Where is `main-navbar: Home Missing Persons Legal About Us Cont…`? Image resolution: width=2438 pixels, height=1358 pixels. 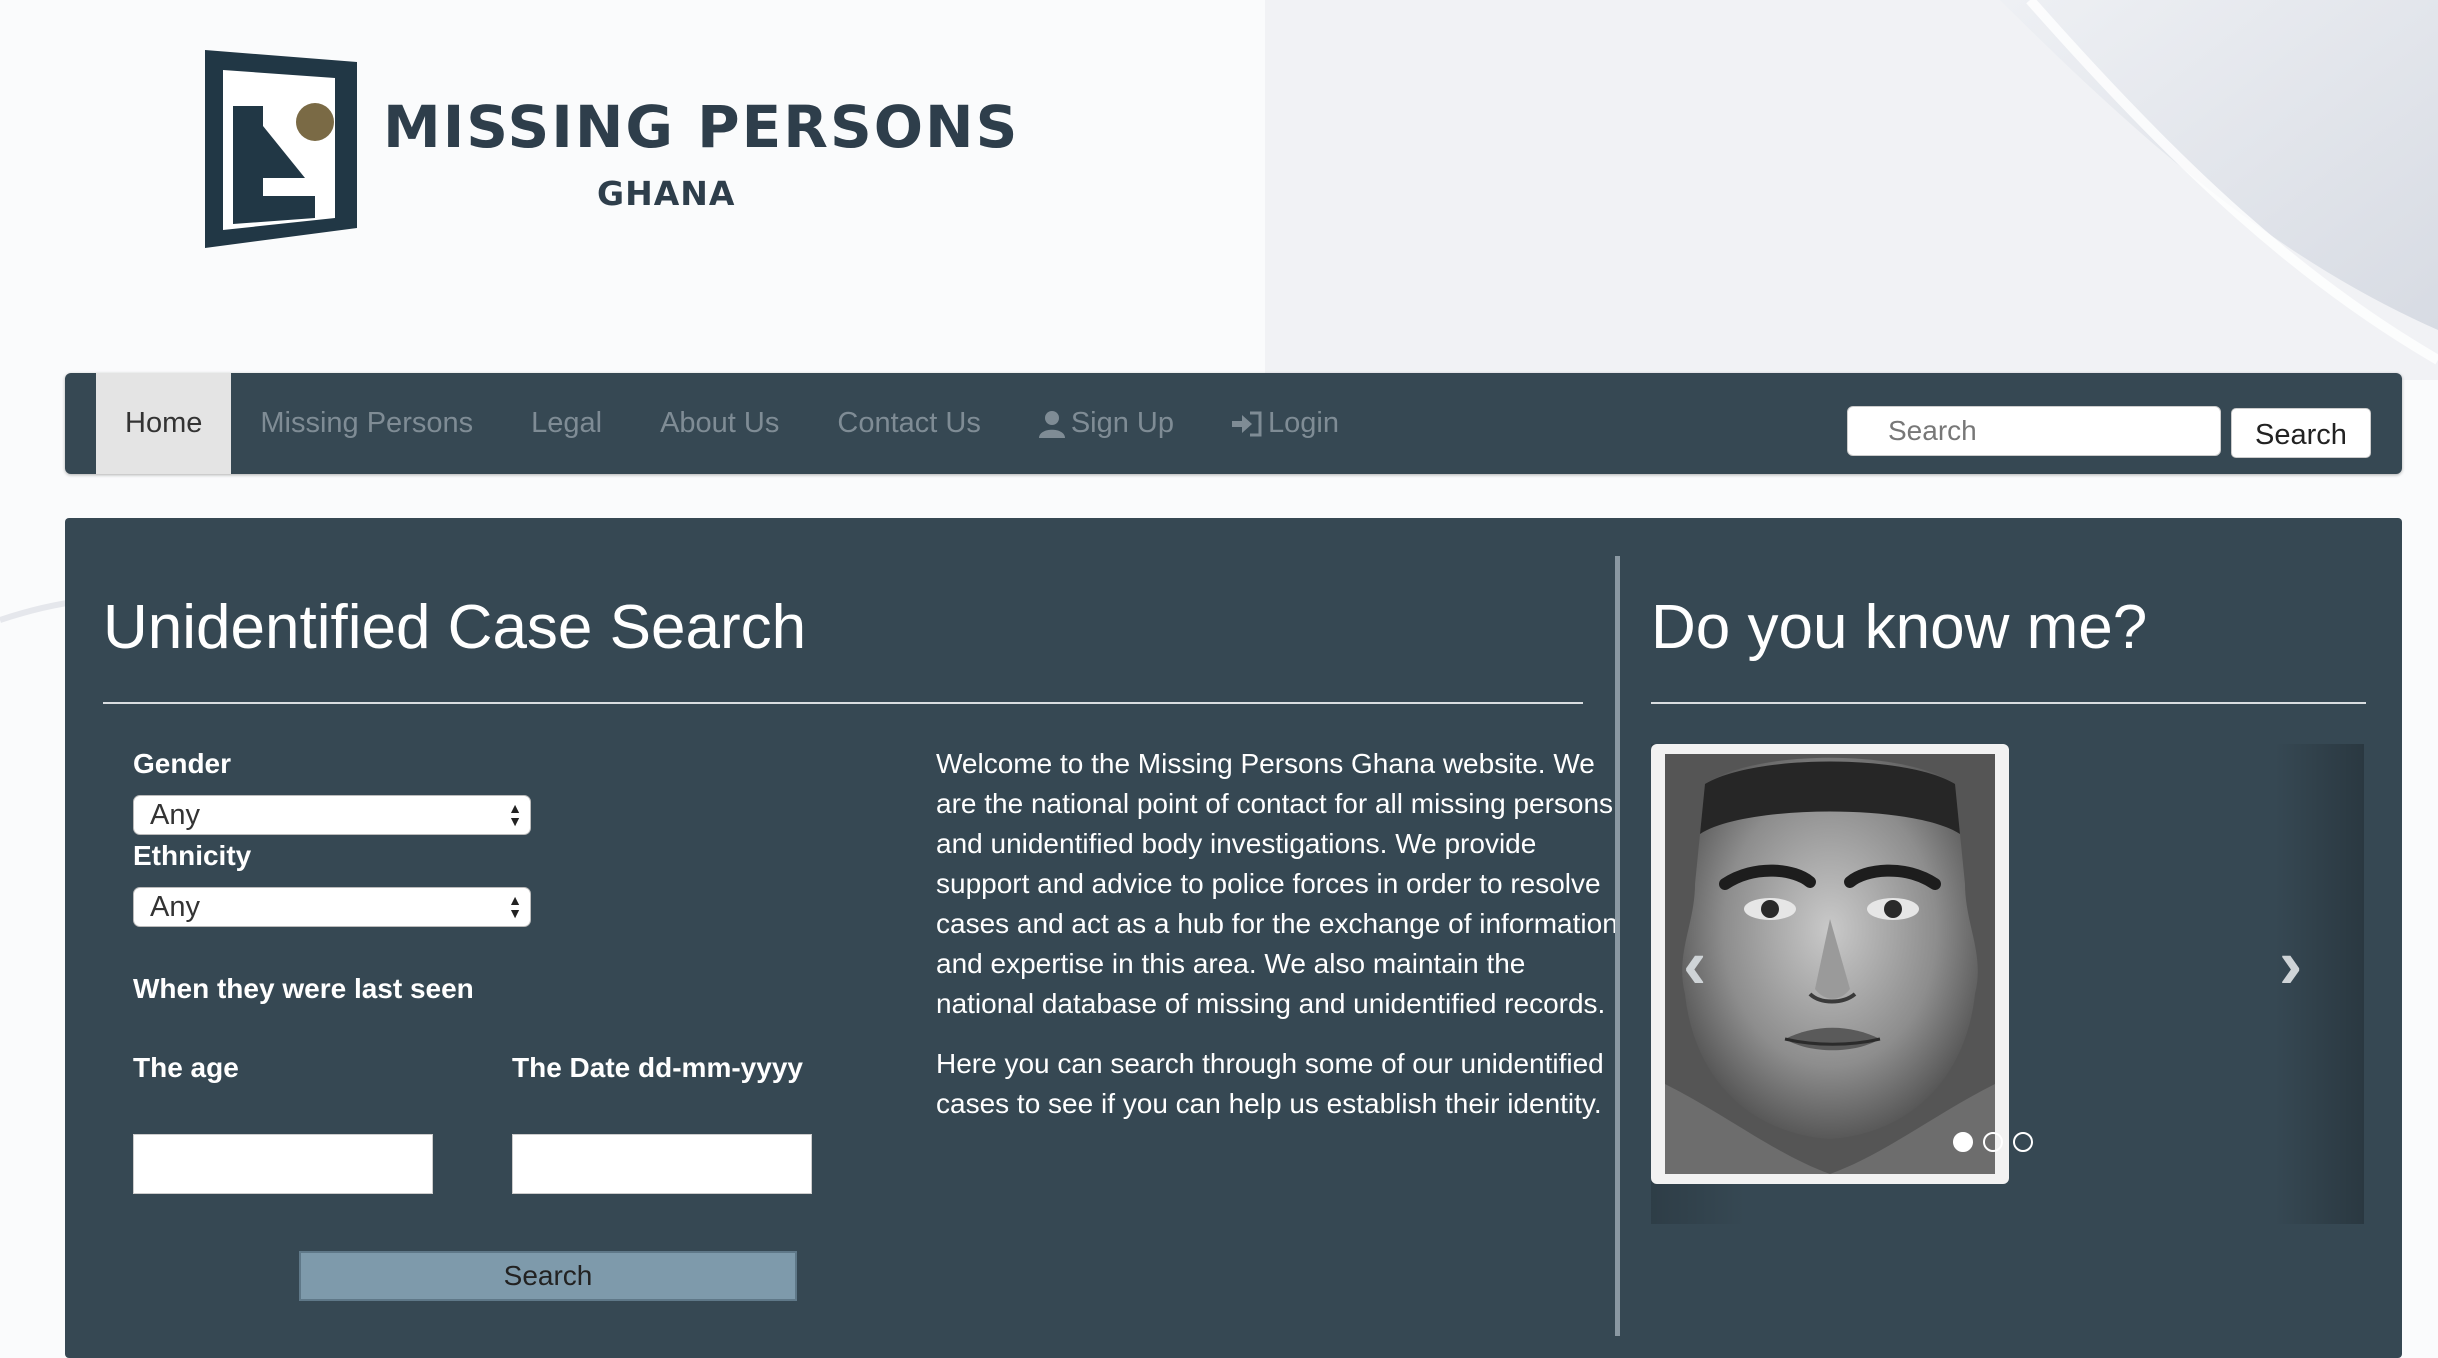
main-navbar: Home Missing Persons Legal About Us Cont… is located at coordinates (1233, 423).